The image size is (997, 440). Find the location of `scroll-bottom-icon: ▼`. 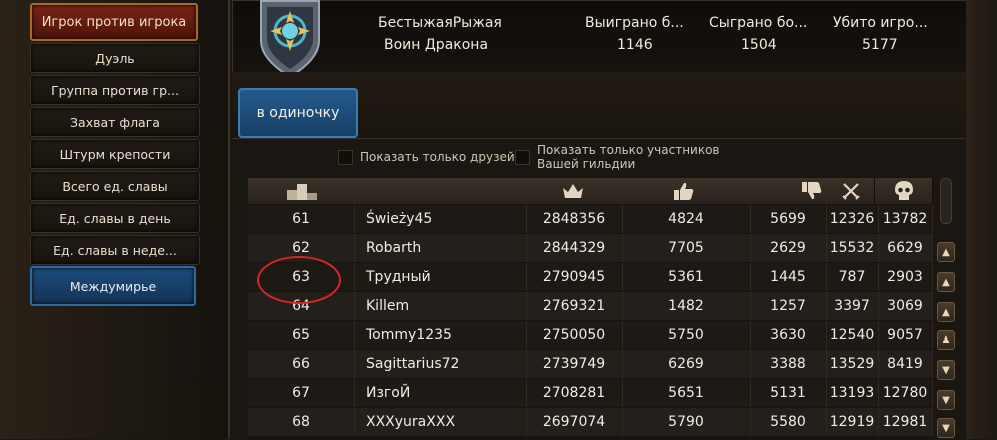

scroll-bottom-icon: ▼ is located at coordinates (946, 428).